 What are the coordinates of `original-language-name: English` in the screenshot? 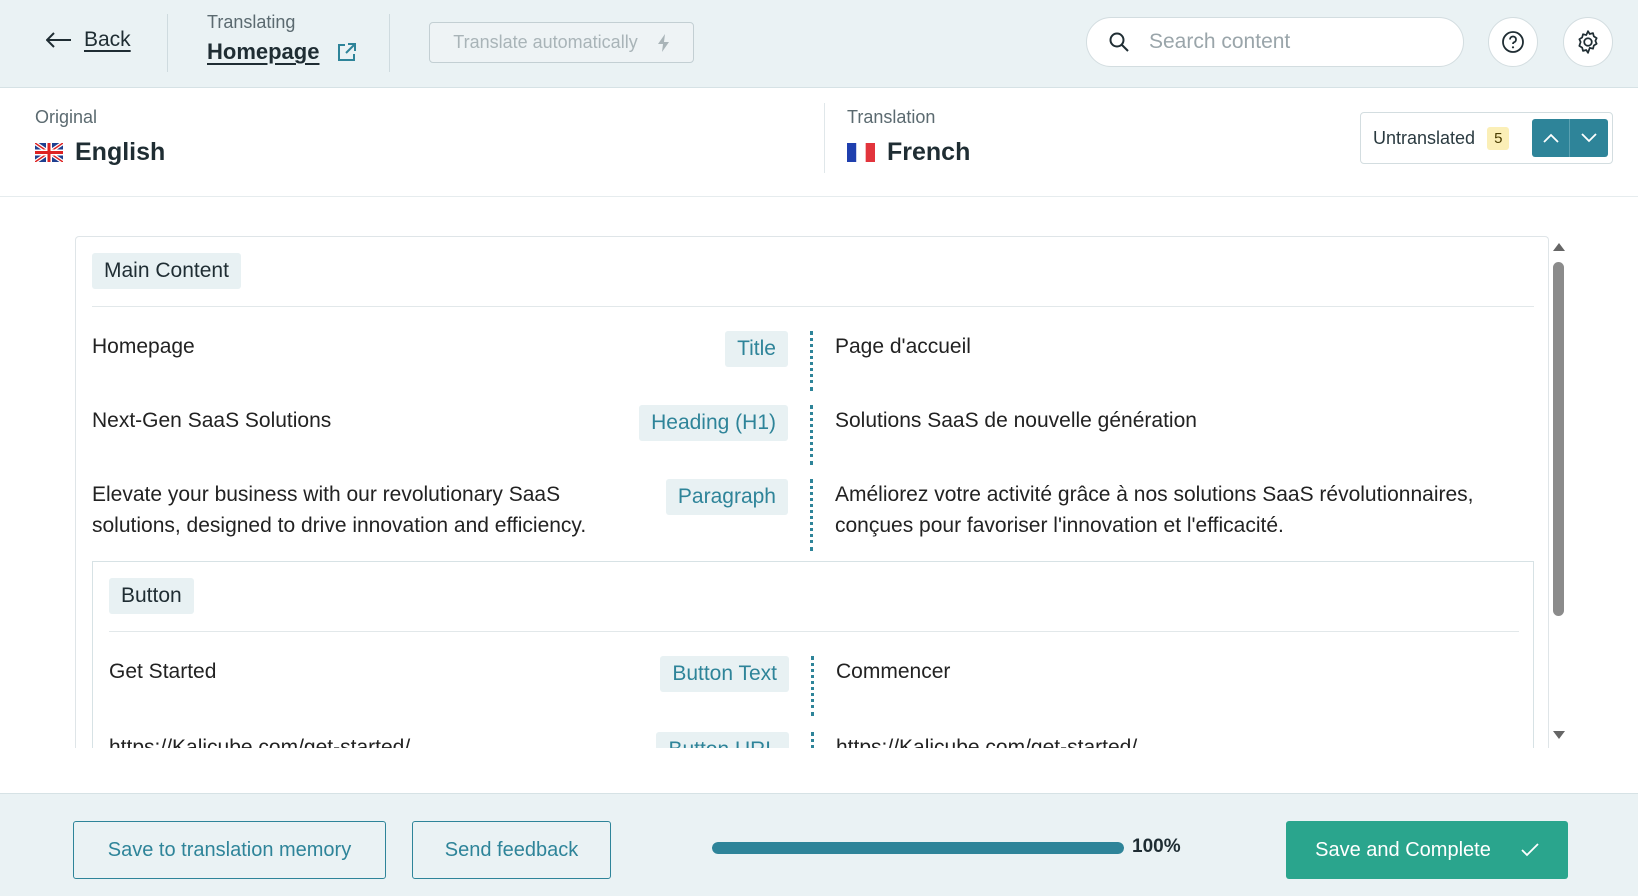 It's located at (120, 152).